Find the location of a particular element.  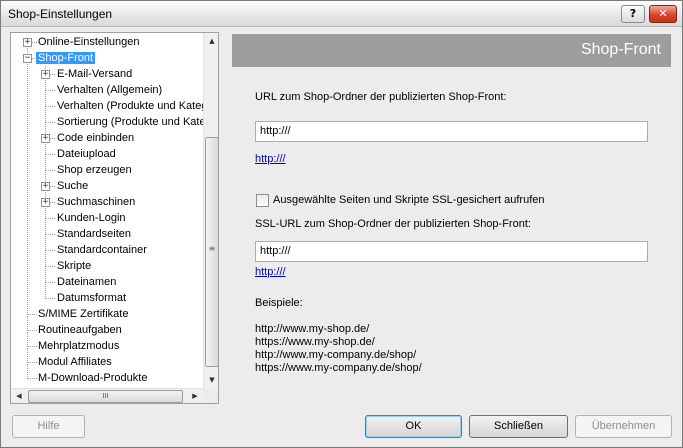

scroll-up-icon: ▲ is located at coordinates (211, 41).